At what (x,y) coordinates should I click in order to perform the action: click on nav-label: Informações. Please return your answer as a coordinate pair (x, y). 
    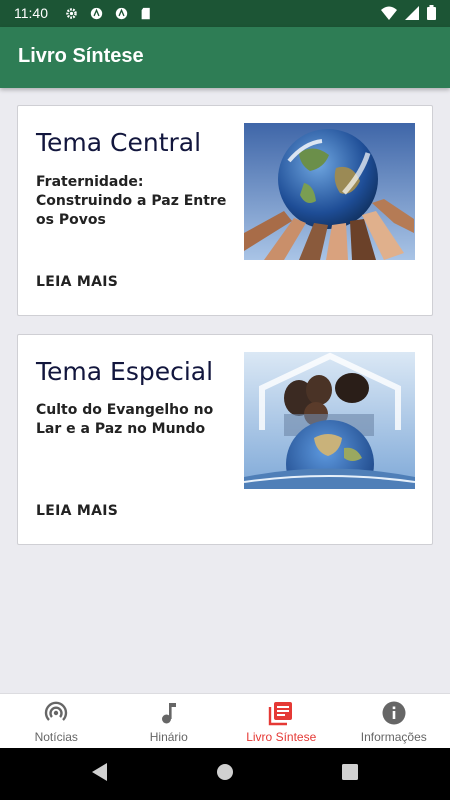
    Looking at the image, I should click on (393, 737).